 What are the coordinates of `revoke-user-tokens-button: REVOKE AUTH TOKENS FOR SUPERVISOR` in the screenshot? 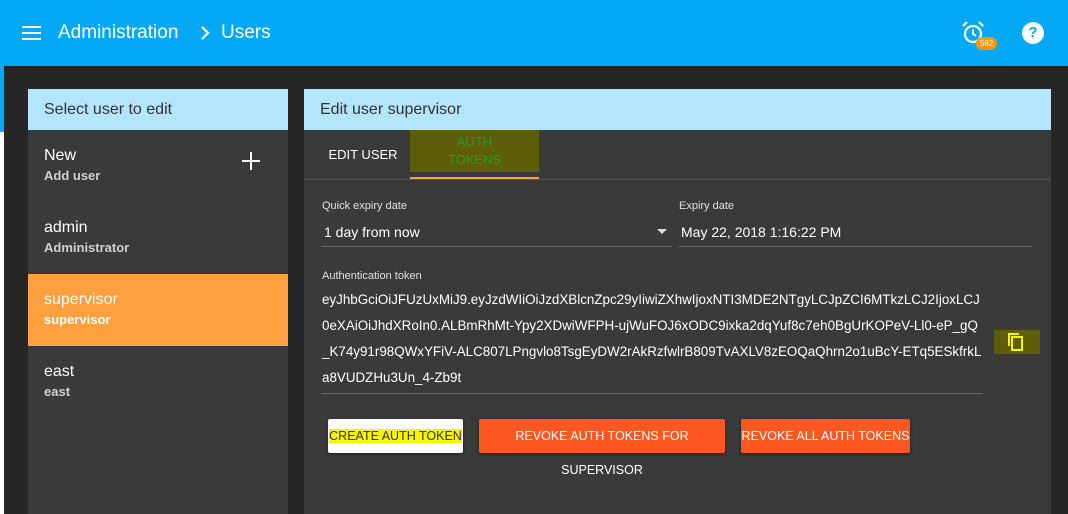 It's located at (602, 448).